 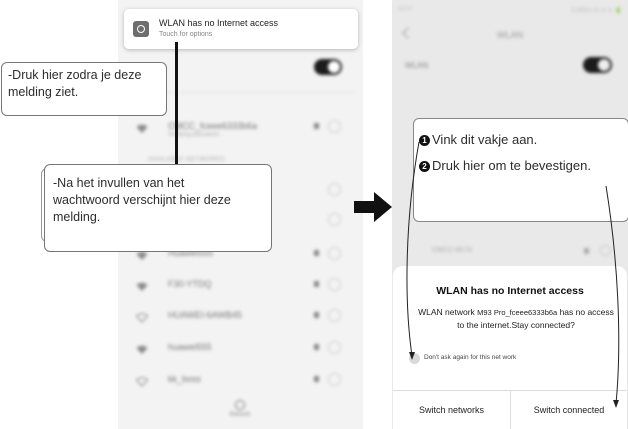 What do you see at coordinates (451, 410) in the screenshot?
I see `switch-networks-button: Switch networks` at bounding box center [451, 410].